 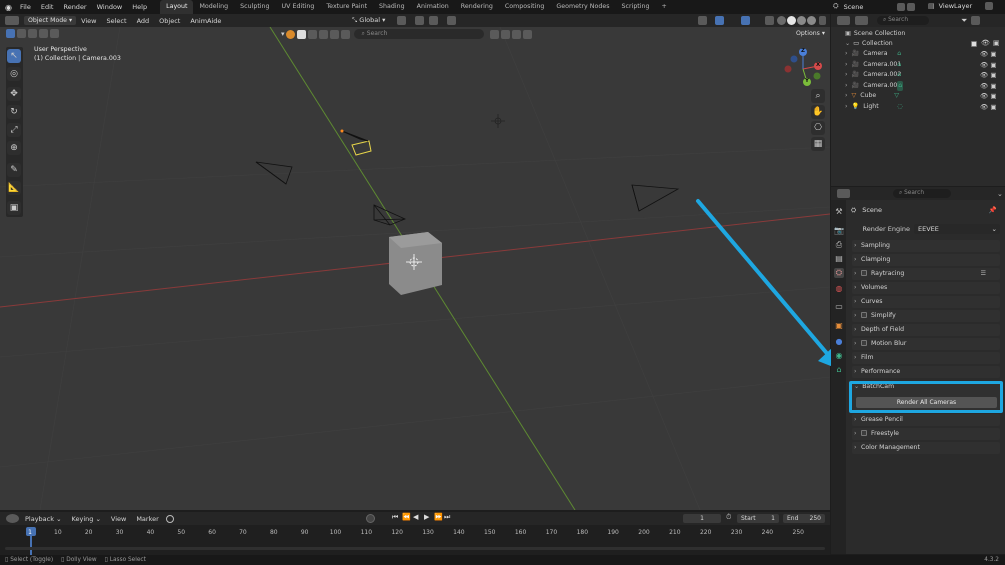 I want to click on display-mode-icon, so click(x=861, y=20).